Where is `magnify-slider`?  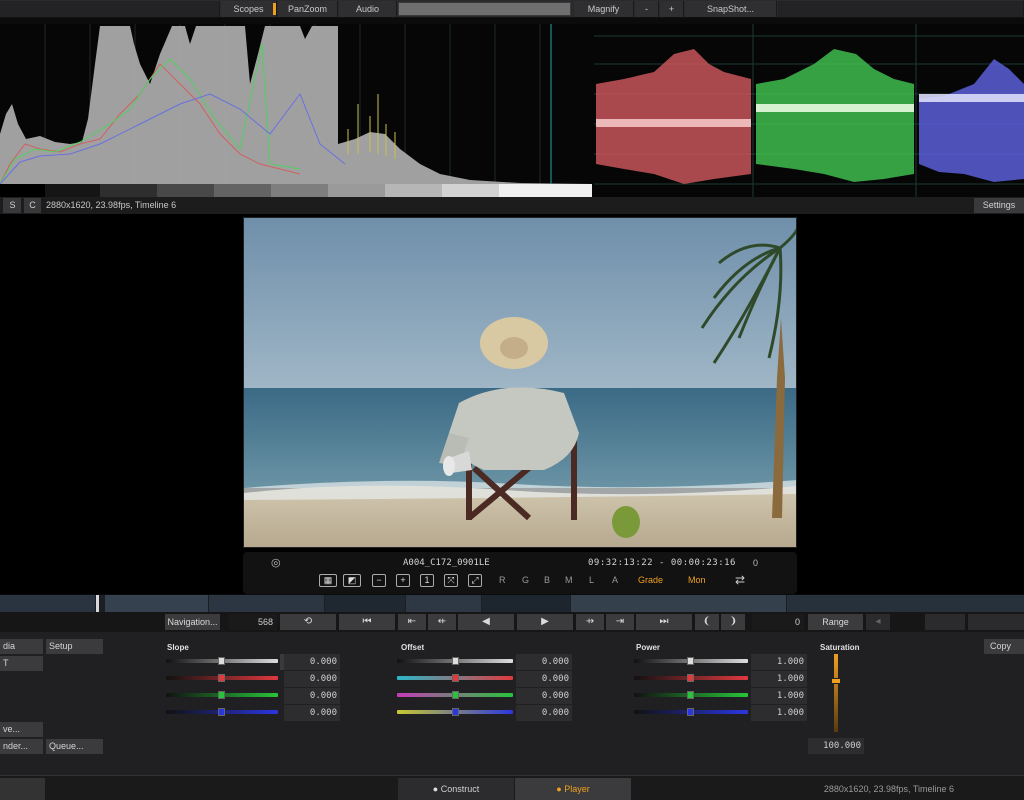
magnify-slider is located at coordinates (484, 9).